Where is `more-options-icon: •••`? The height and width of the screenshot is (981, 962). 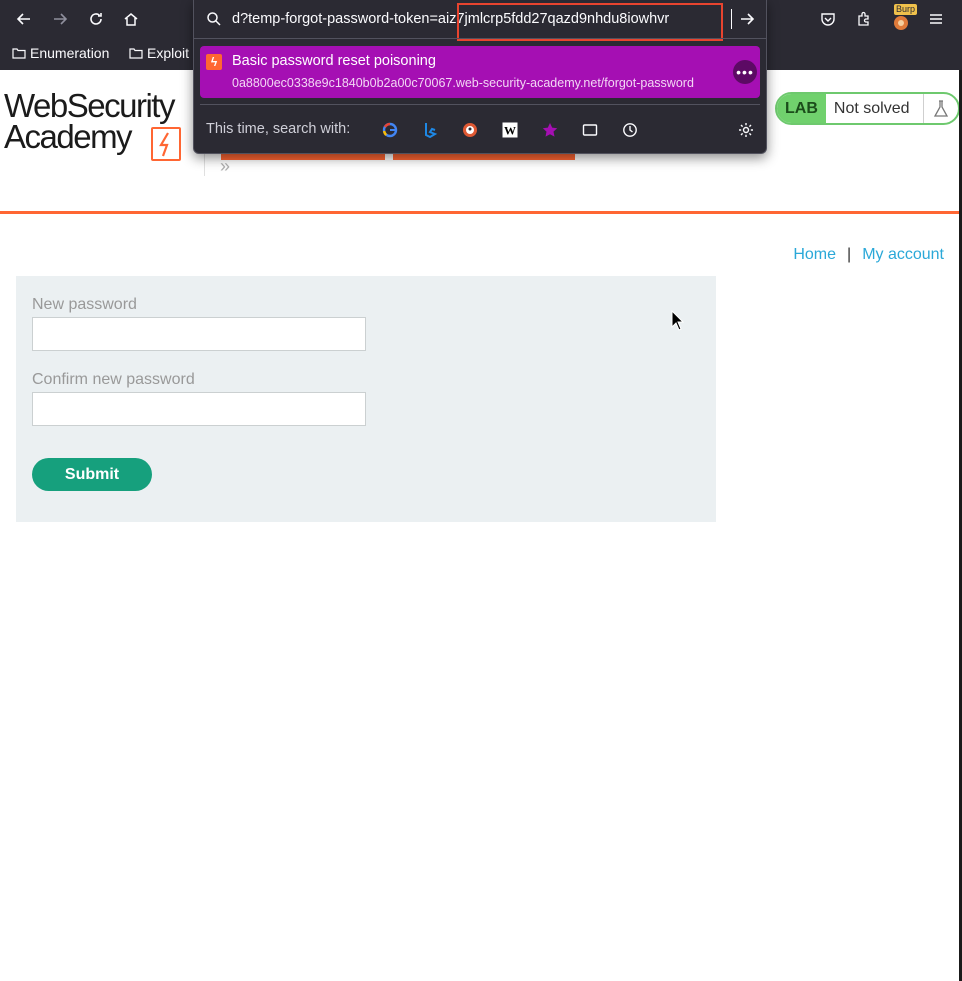 more-options-icon: ••• is located at coordinates (745, 72).